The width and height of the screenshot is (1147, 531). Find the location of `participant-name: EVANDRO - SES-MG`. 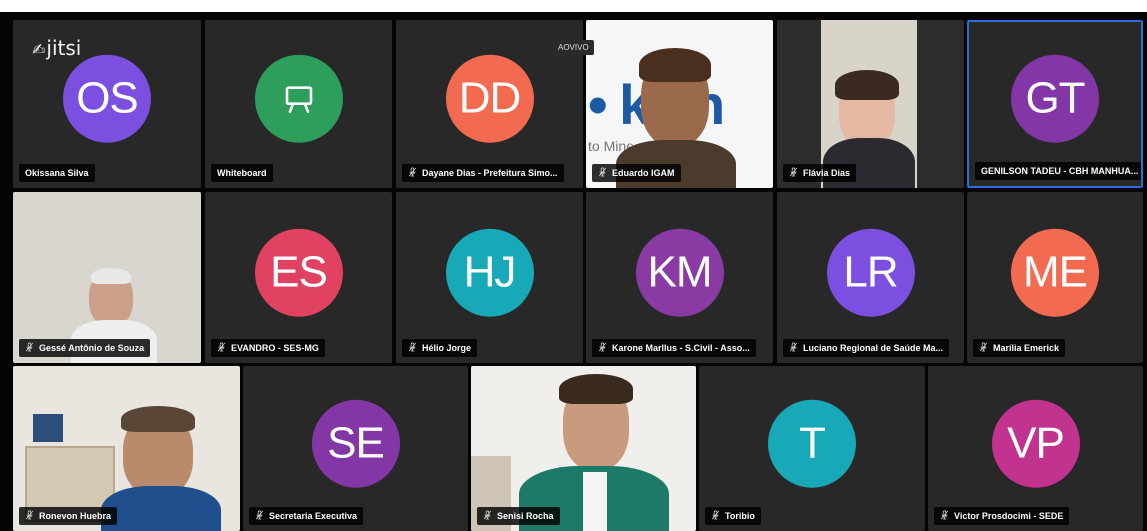

participant-name: EVANDRO - SES-MG is located at coordinates (275, 348).